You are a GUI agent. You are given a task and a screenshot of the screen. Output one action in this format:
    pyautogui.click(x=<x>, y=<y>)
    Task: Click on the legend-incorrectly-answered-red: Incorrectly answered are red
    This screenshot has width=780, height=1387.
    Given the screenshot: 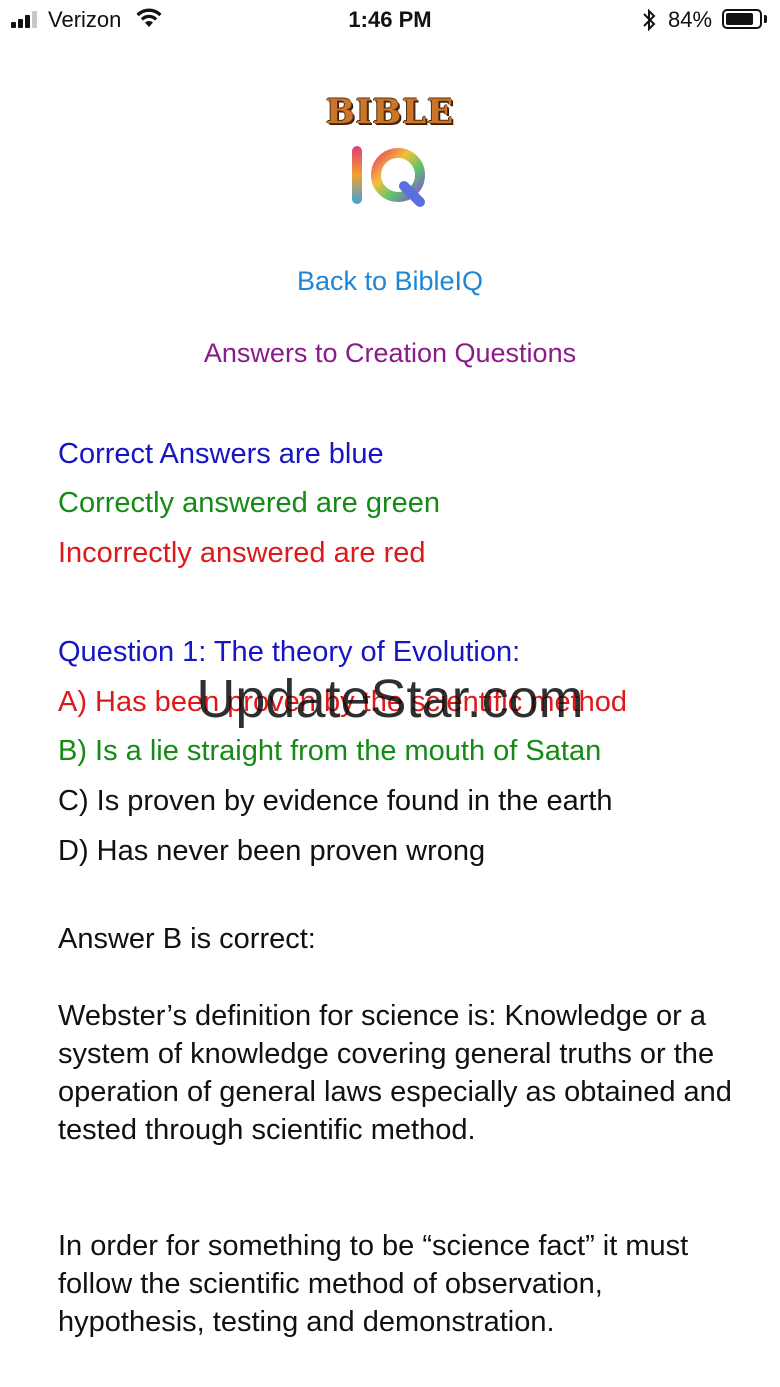 What is the action you would take?
    pyautogui.click(x=242, y=553)
    